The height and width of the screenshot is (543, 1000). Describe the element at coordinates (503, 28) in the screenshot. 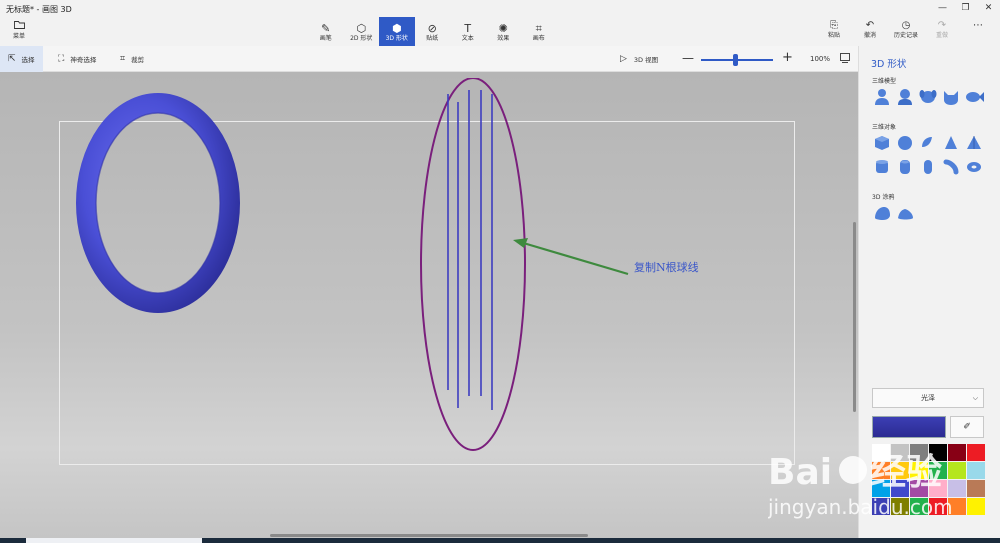

I see `effects-icon: ✺` at that location.